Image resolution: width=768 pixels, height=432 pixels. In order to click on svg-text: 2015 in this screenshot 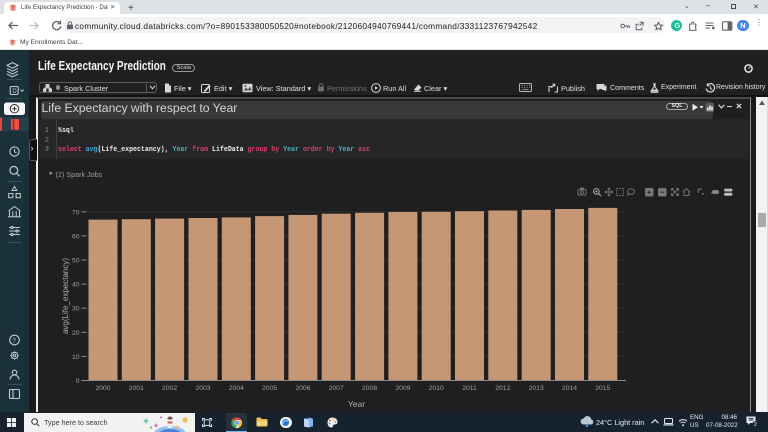, I will do `click(602, 388)`.